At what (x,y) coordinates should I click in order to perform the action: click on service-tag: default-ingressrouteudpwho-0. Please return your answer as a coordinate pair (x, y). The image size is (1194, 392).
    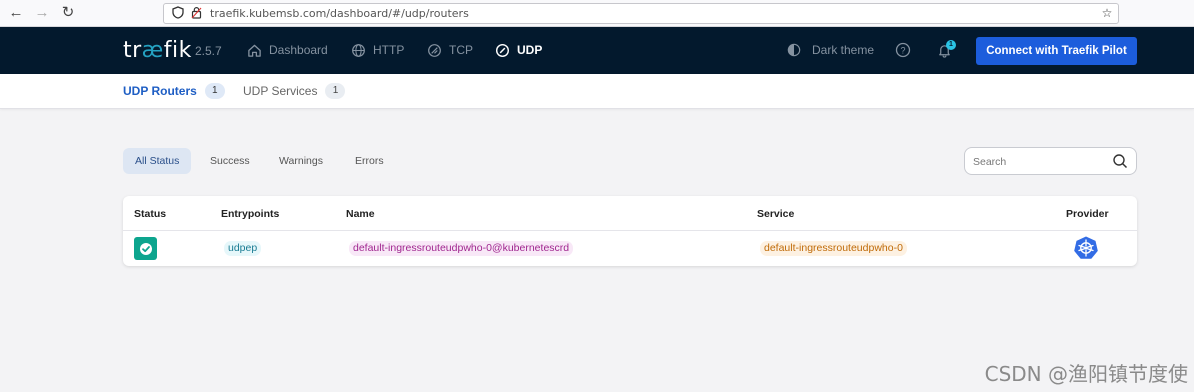
    Looking at the image, I should click on (833, 248).